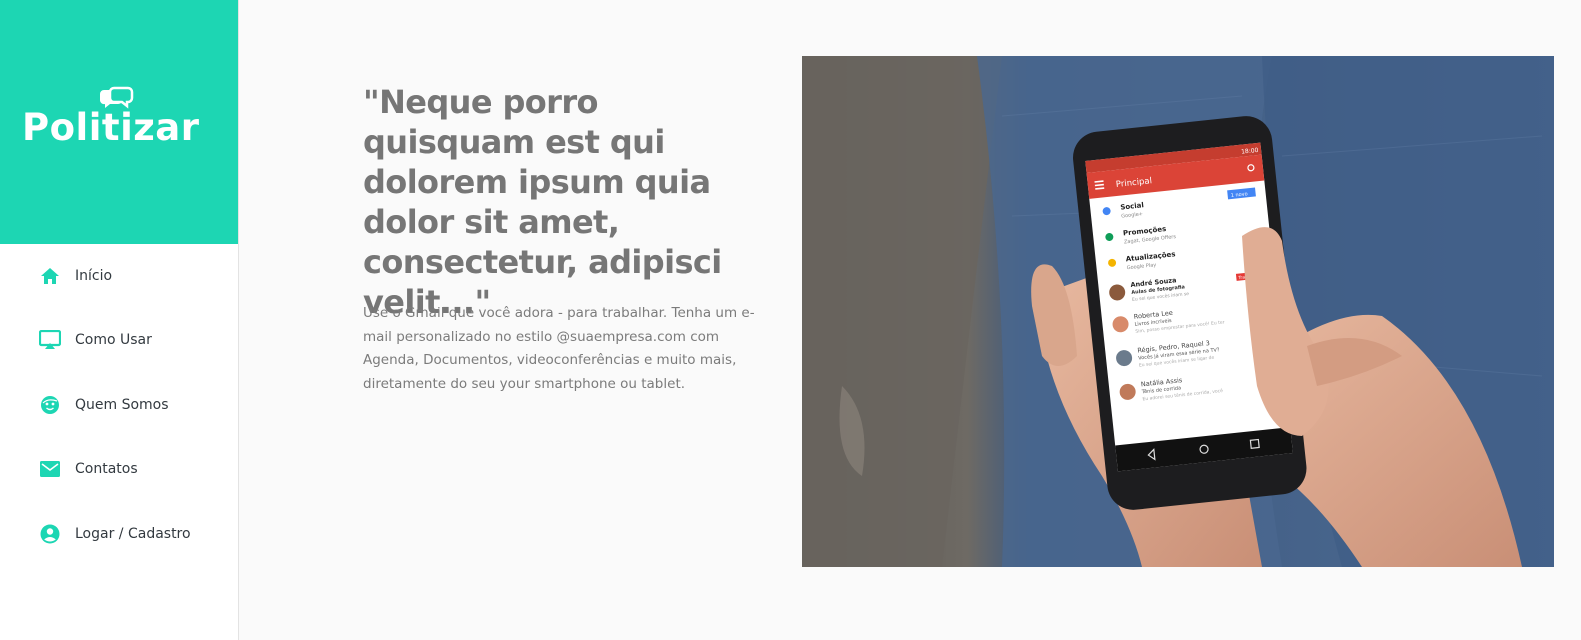 This screenshot has height=640, width=1581. I want to click on logo: Politizar, so click(122, 121).